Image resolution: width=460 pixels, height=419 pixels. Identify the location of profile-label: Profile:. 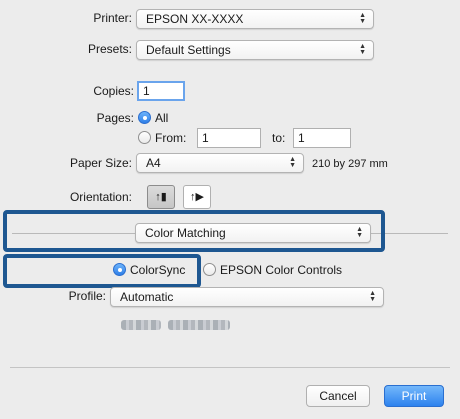
(87, 296).